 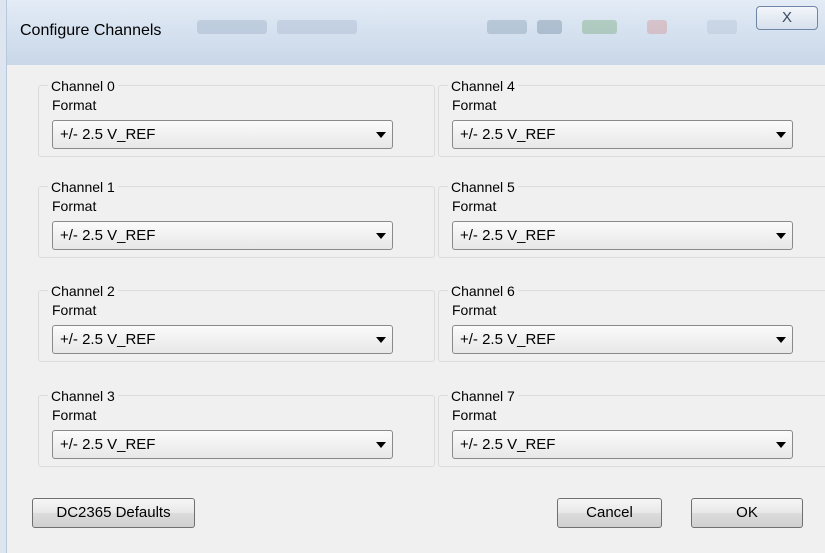 I want to click on channel-7-format-select: +/- 2.5 V_REF, so click(x=622, y=444).